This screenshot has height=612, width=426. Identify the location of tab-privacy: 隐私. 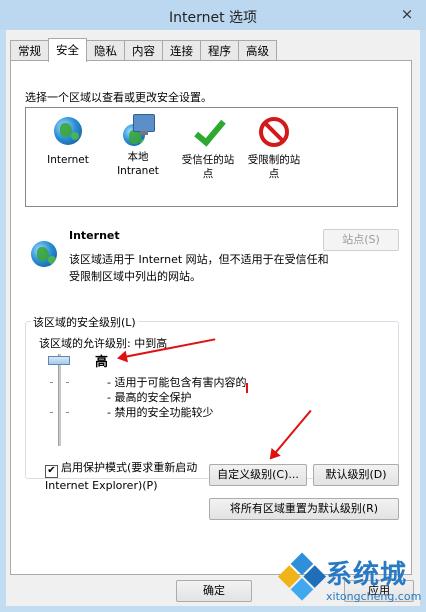
(105, 50).